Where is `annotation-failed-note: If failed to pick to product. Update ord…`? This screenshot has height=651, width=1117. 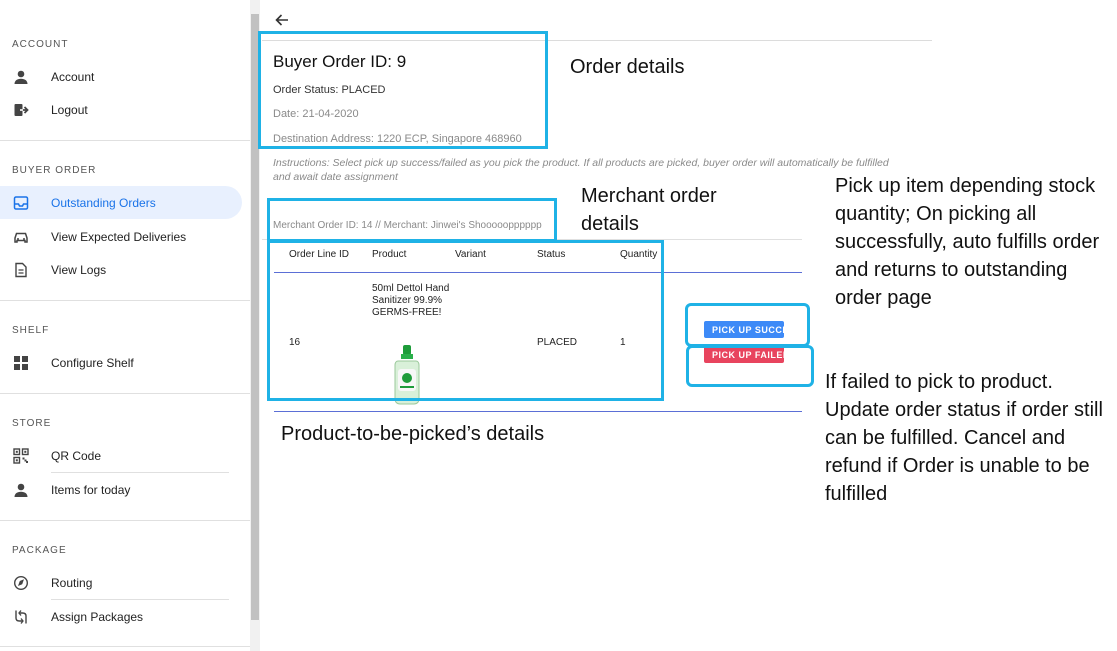
annotation-failed-note: If failed to pick to product. Update ord… is located at coordinates (964, 438).